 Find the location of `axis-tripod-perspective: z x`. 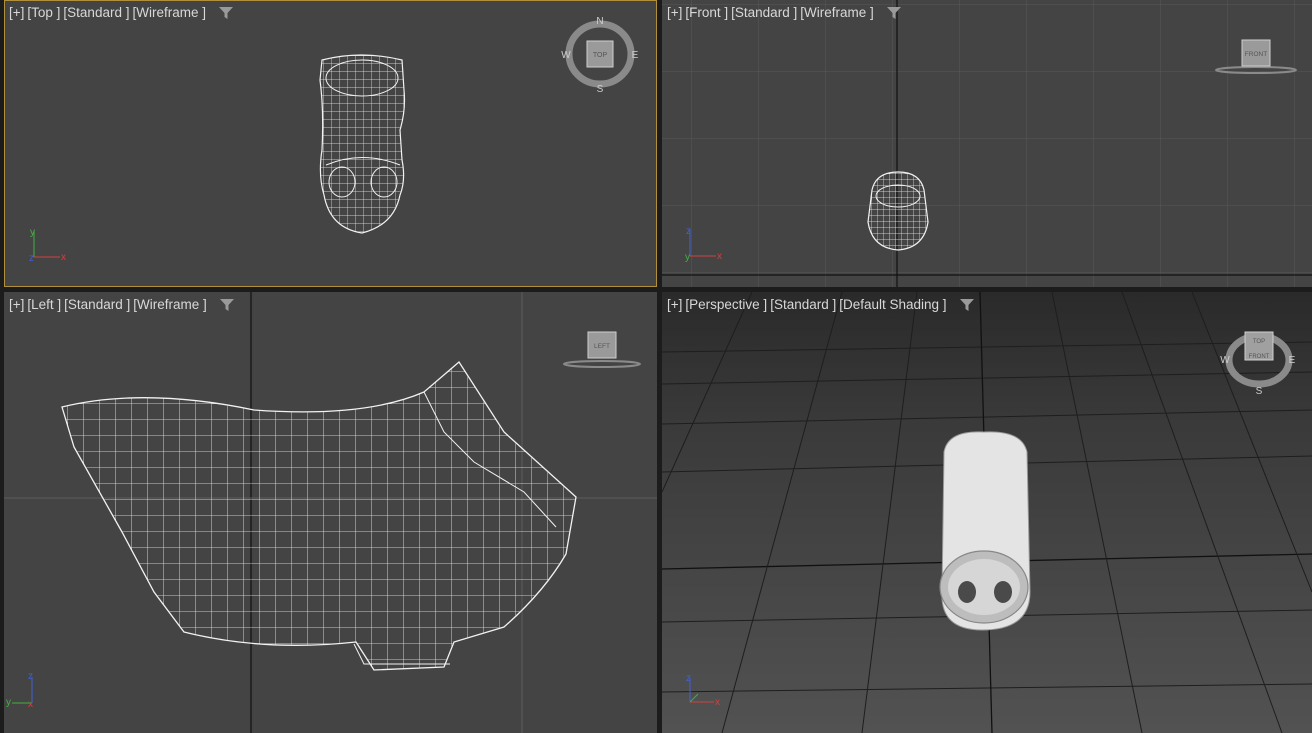

axis-tripod-perspective: z x is located at coordinates (703, 690).